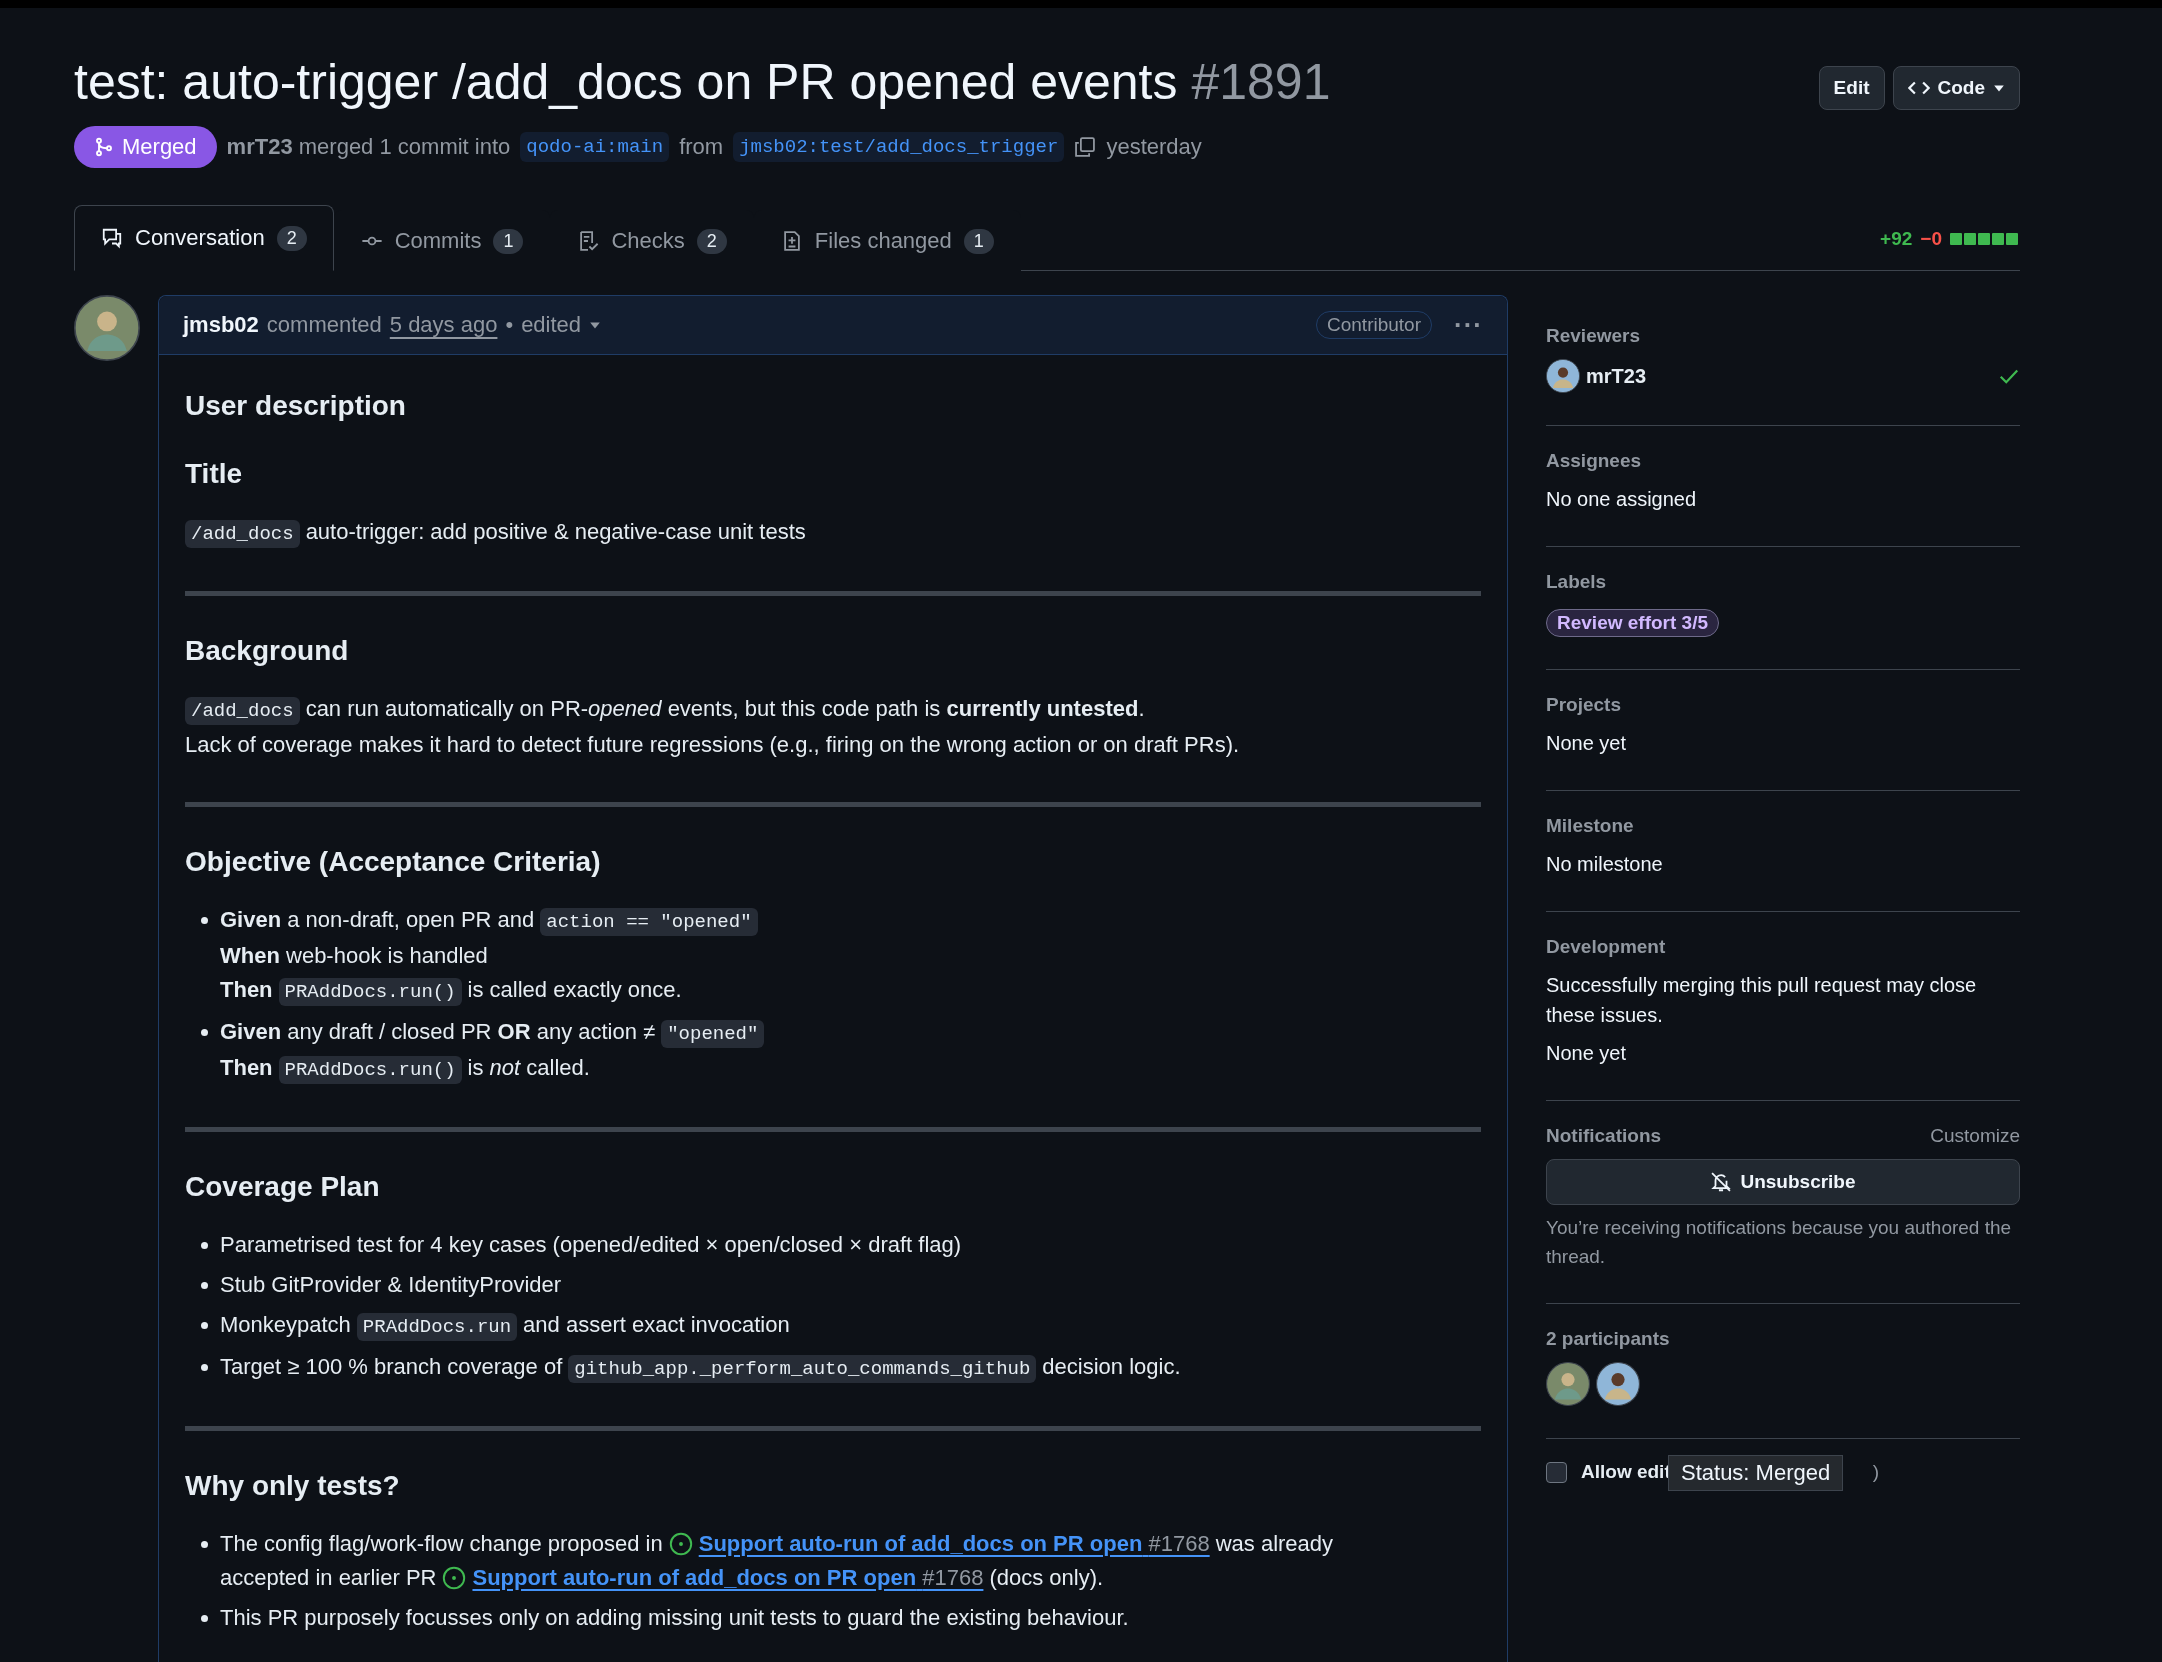 This screenshot has height=1662, width=2162. What do you see at coordinates (214, 474) in the screenshot?
I see `section-heading: Title` at bounding box center [214, 474].